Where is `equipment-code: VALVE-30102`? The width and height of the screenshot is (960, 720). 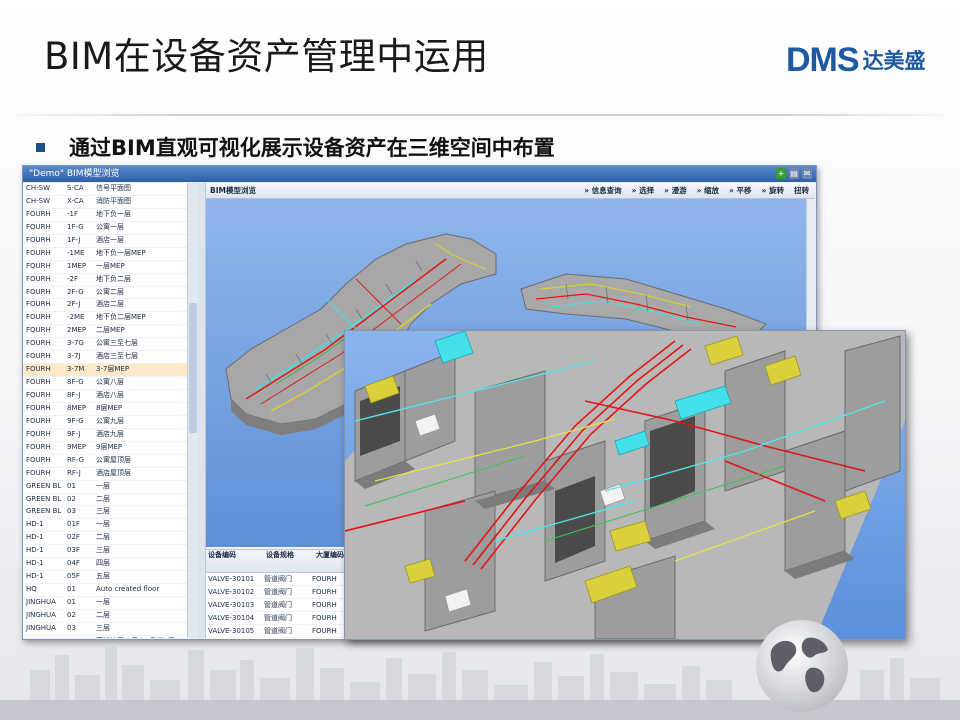 equipment-code: VALVE-30102 is located at coordinates (231, 592).